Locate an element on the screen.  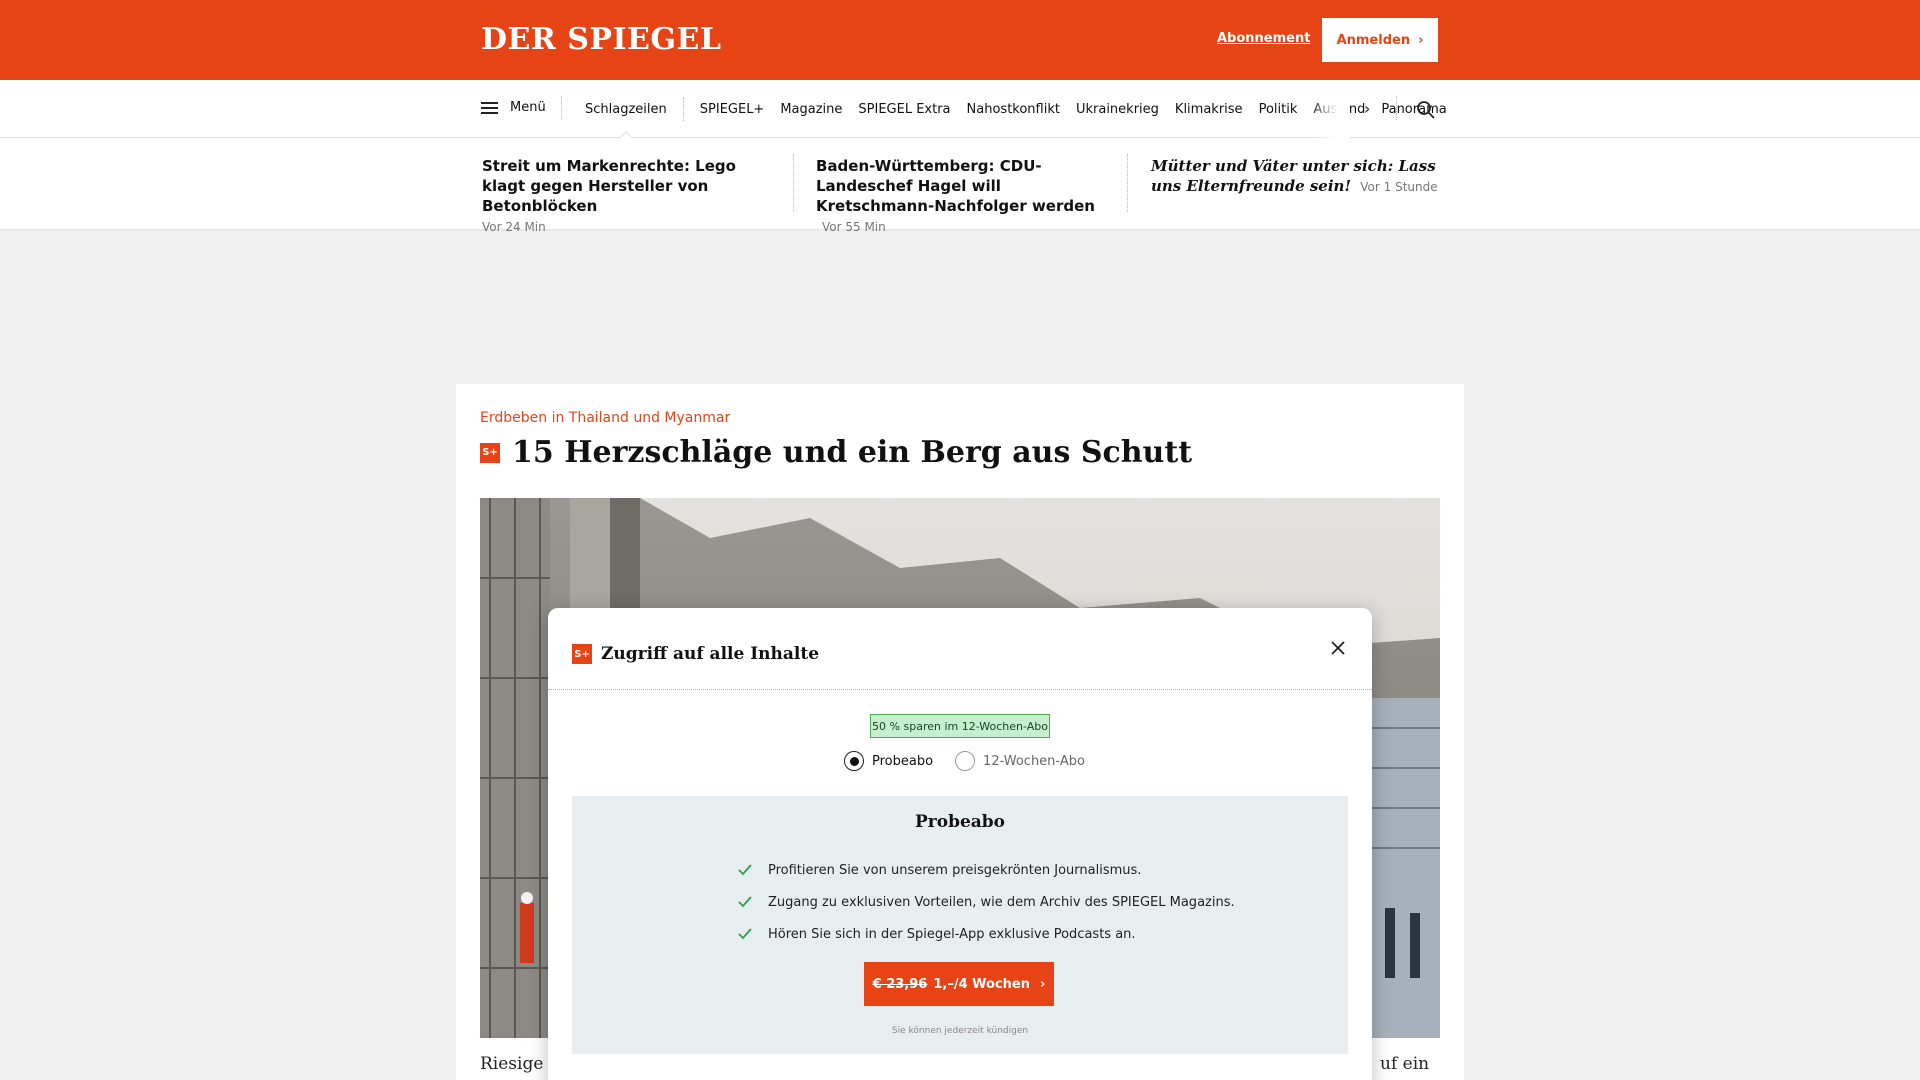
headline-time: Vor 1 Stunde is located at coordinates (1399, 187).